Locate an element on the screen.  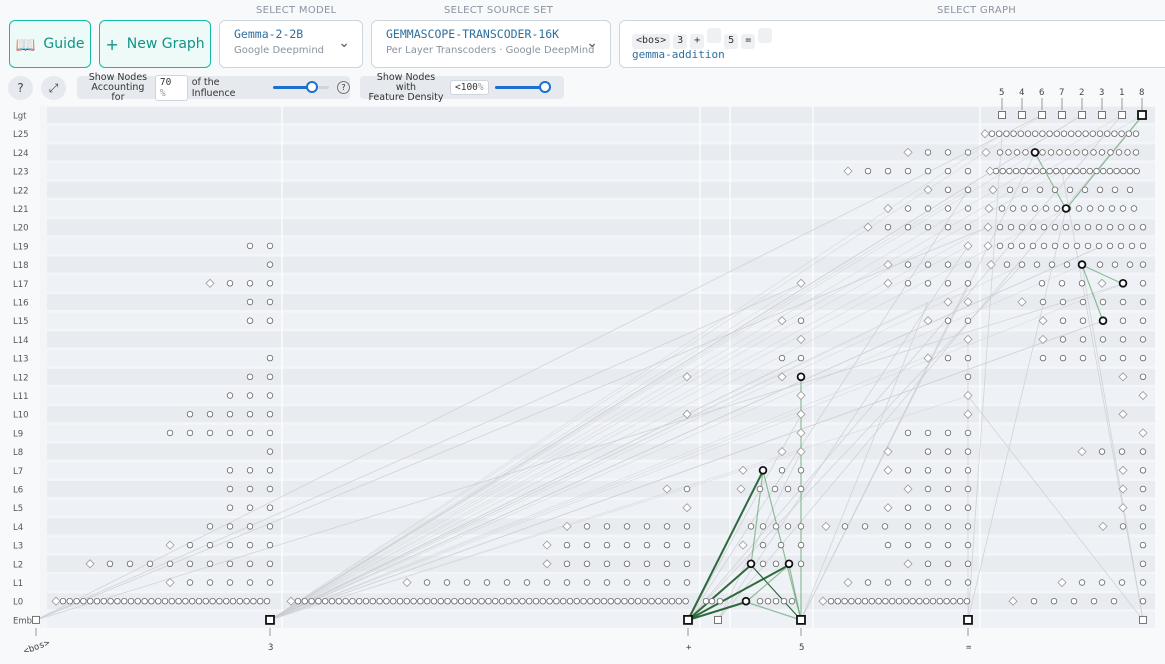
guide-button: 📖 Guide is located at coordinates (50, 44).